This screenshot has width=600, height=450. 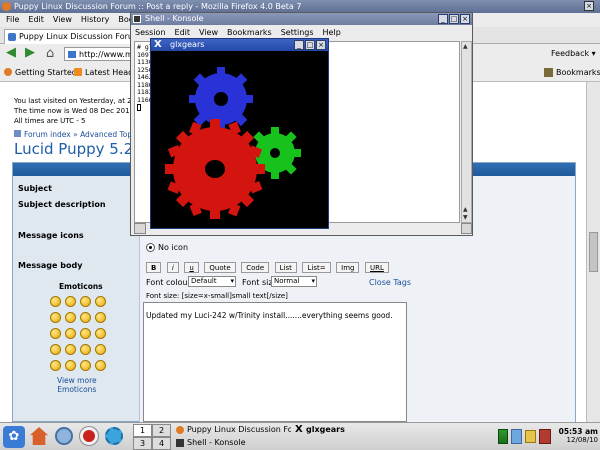 What do you see at coordinates (299, 45) in the screenshot?
I see `glxgears-minimize-icon: _` at bounding box center [299, 45].